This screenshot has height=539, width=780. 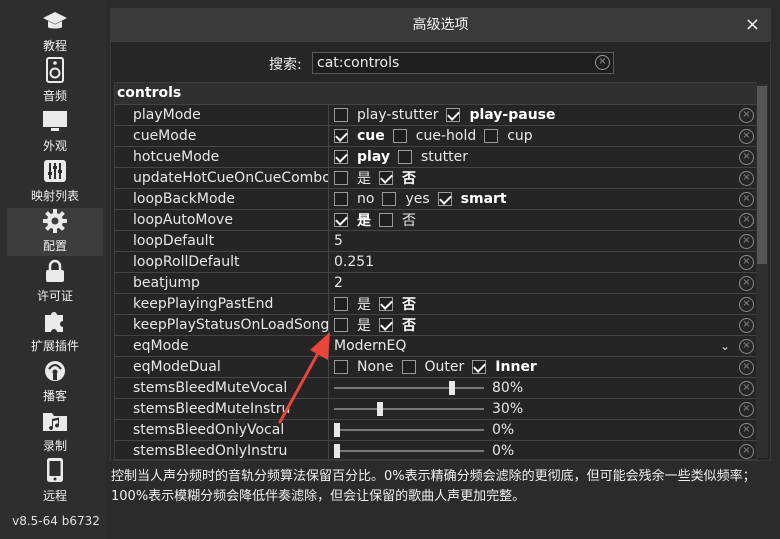 What do you see at coordinates (530, 304) in the screenshot?
I see `option-value: 是否` at bounding box center [530, 304].